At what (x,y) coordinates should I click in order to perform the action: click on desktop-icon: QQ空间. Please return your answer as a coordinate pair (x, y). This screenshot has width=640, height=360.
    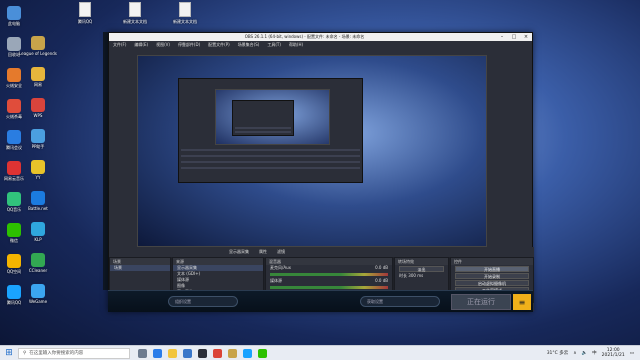
    Looking at the image, I should click on (14, 265).